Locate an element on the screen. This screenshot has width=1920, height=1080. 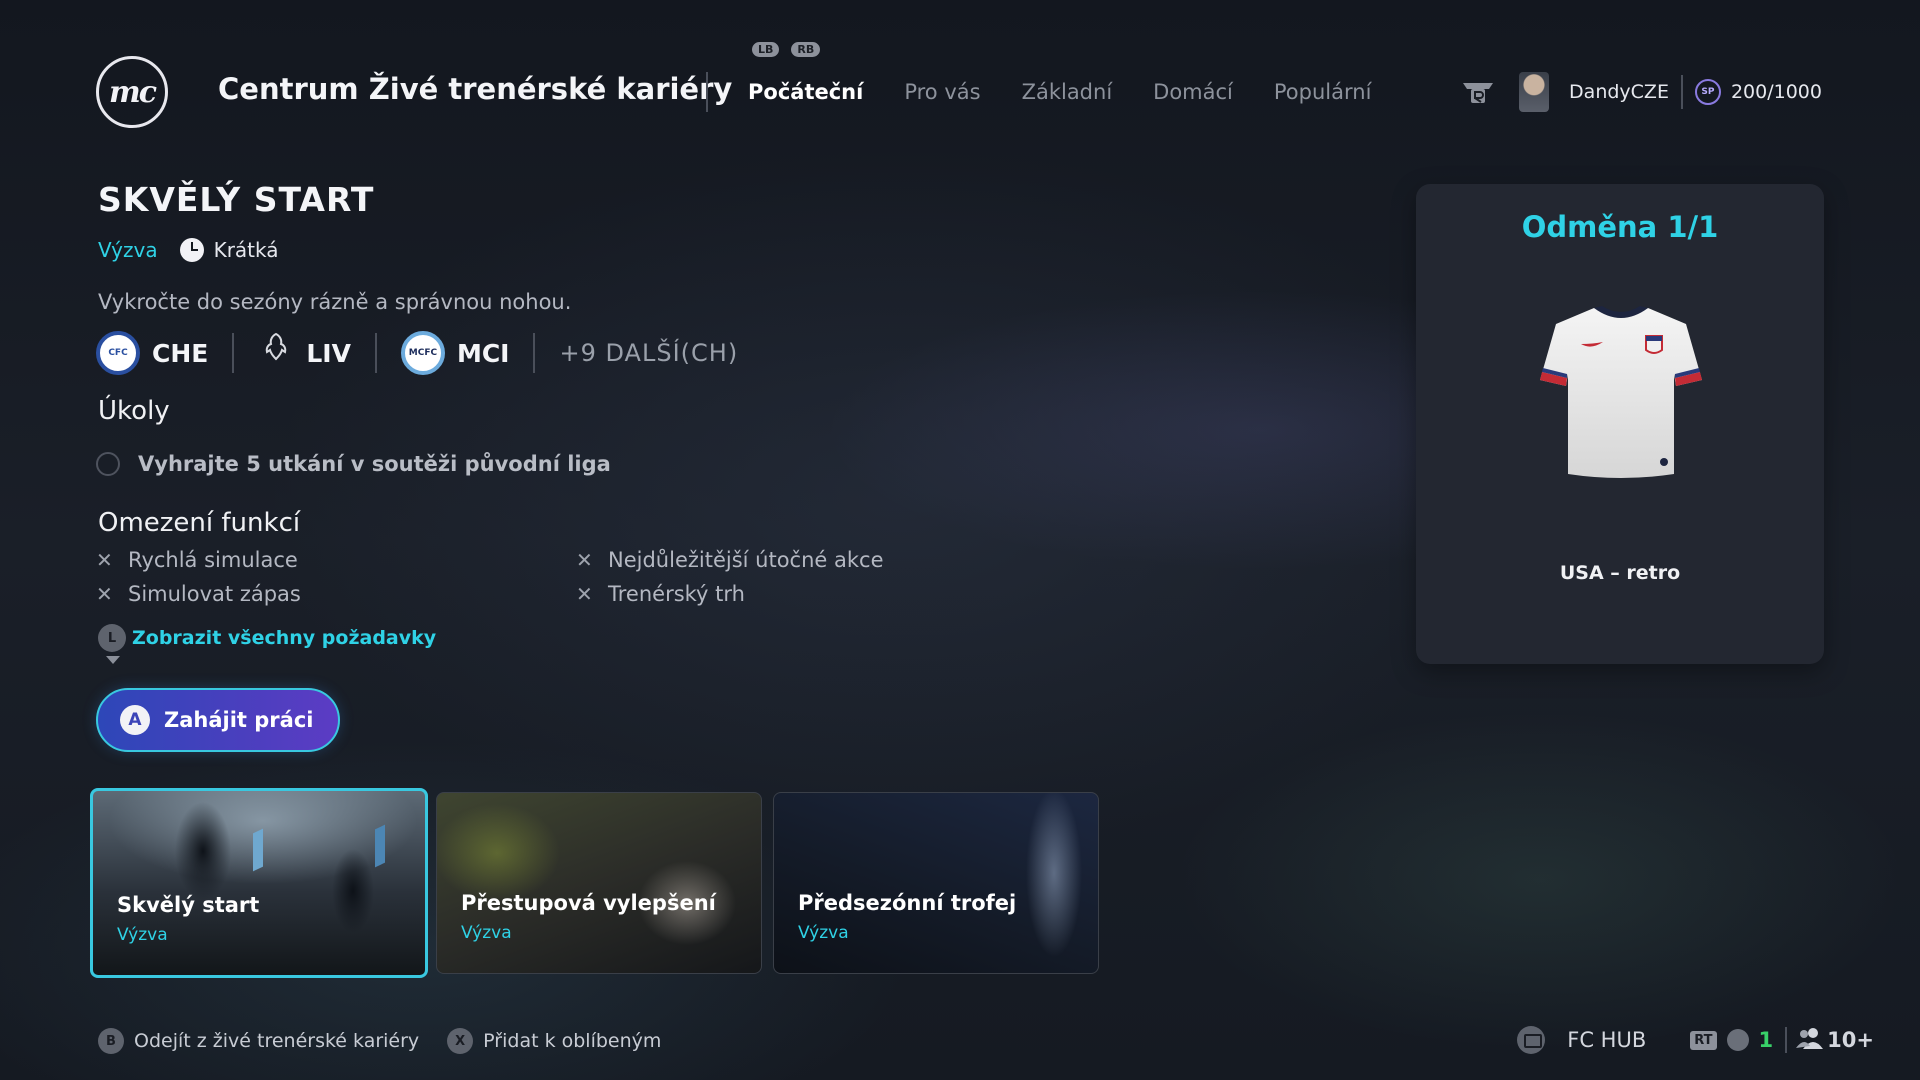
restriction-item: ✕ Simulovat zápas is located at coordinates (198, 594).